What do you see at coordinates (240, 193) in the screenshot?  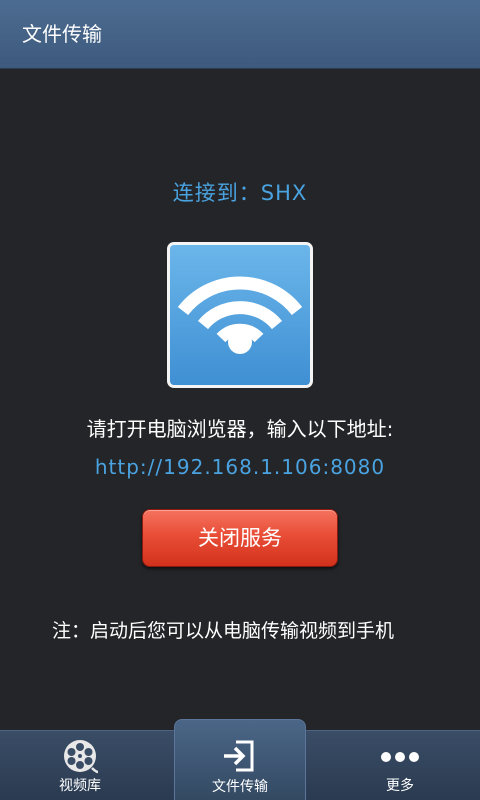 I see `connection-status: 连接到：SHX` at bounding box center [240, 193].